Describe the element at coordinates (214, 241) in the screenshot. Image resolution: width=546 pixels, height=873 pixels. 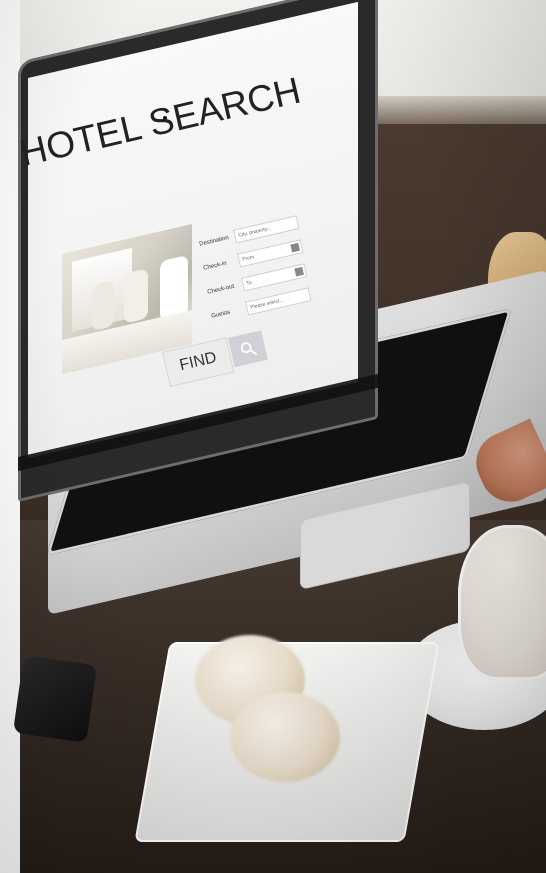
I see `destination-label: Destination` at that location.